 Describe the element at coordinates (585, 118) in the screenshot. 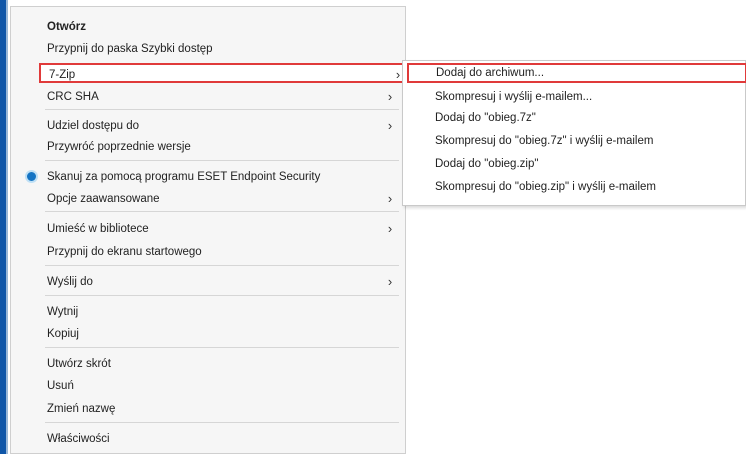

I see `submenu-item-add-7z: Dodaj do "obieg.7z"` at that location.